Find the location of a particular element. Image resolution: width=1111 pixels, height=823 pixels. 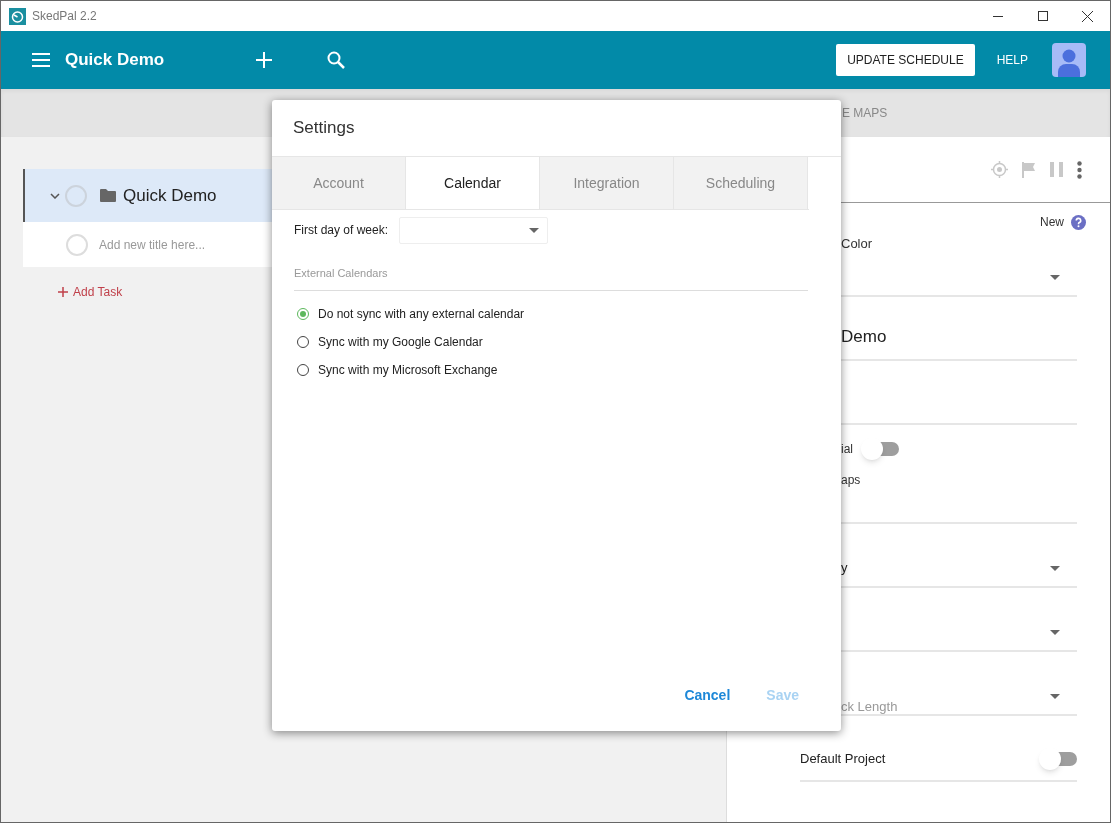

add-button is located at coordinates (264, 60).